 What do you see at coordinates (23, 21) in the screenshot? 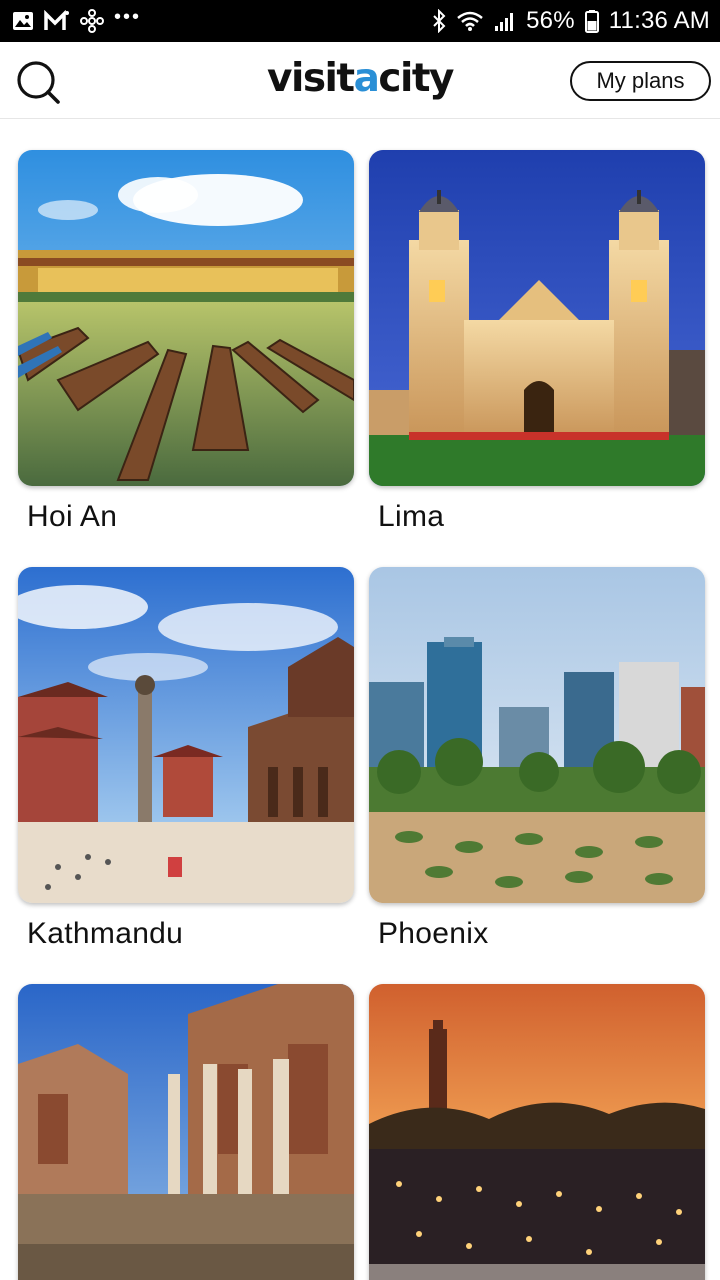
I see `gallery-icon` at bounding box center [23, 21].